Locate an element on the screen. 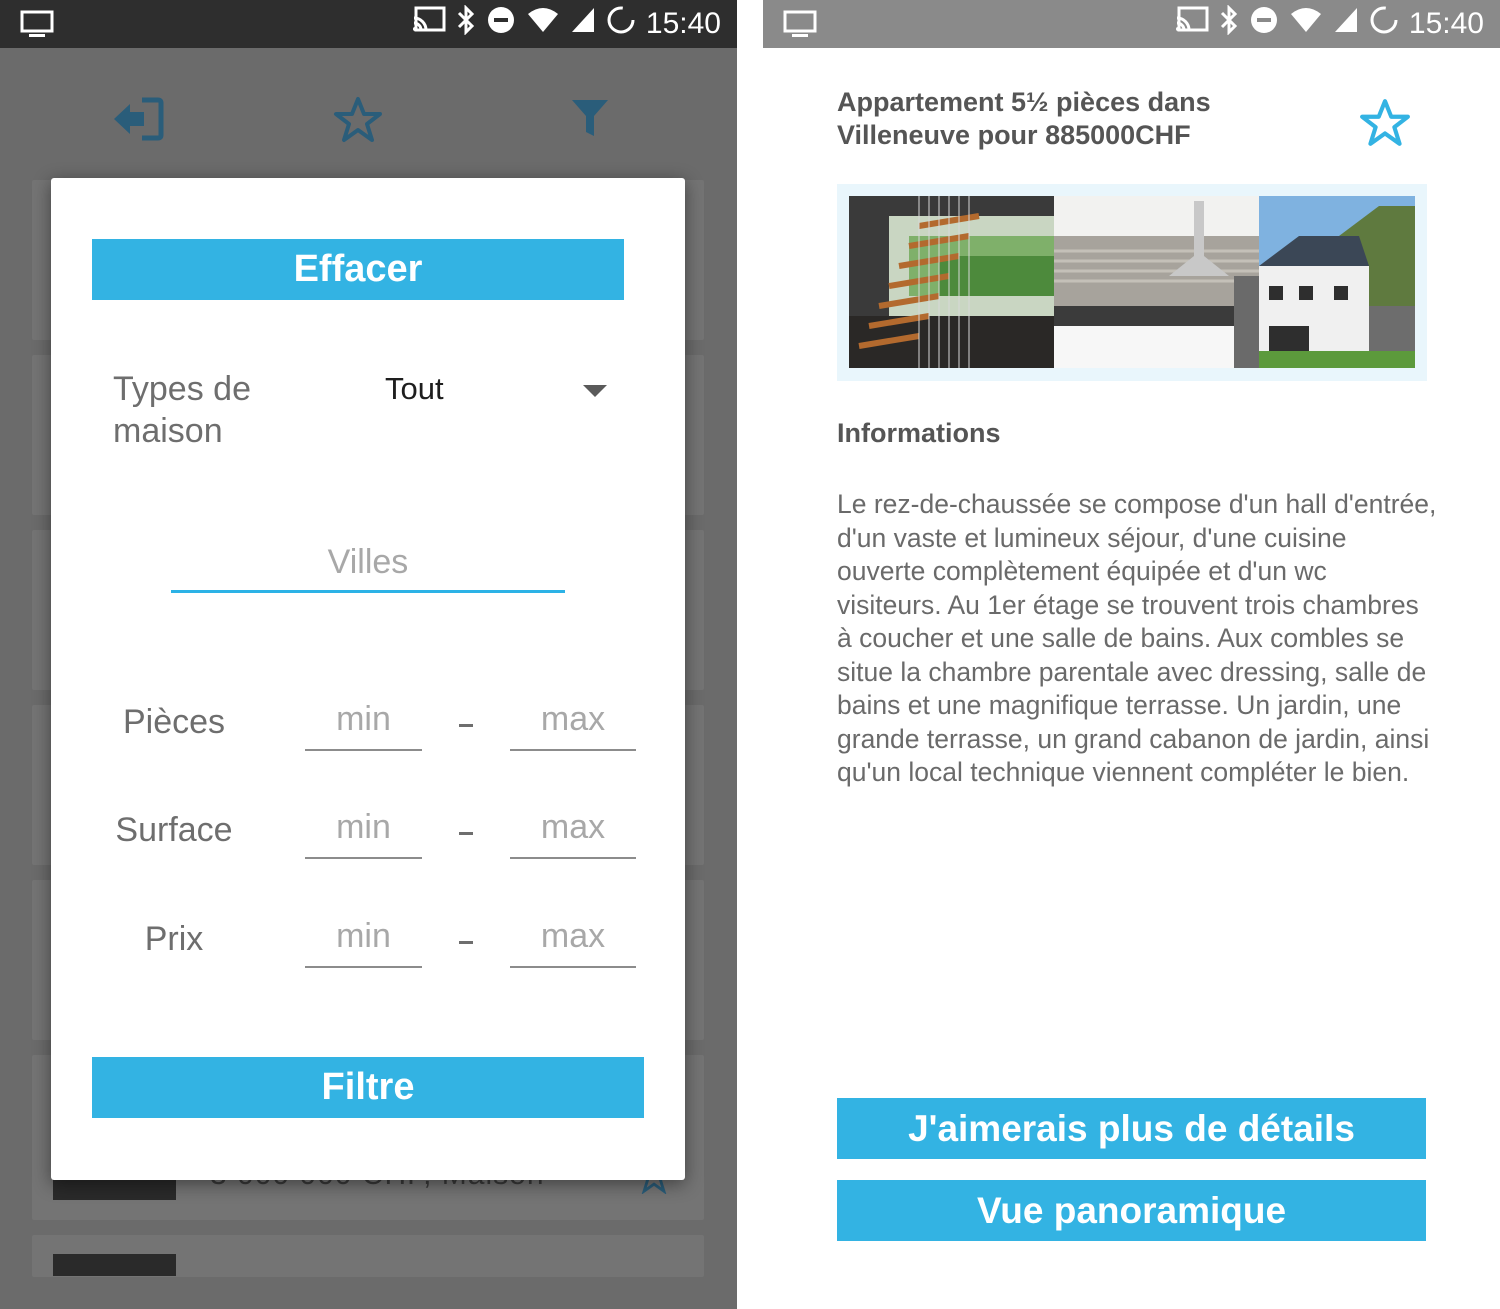 The width and height of the screenshot is (1500, 1309). price-max-placeholder: max is located at coordinates (573, 936).